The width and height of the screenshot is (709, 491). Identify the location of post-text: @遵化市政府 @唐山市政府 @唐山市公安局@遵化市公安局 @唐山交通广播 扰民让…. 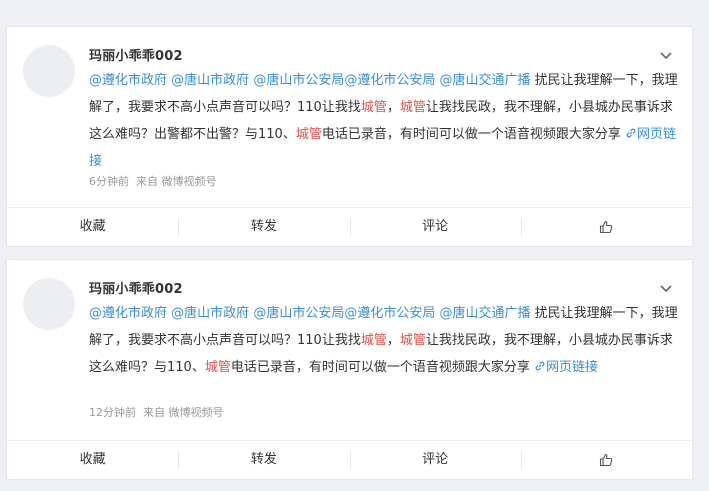
(384, 340).